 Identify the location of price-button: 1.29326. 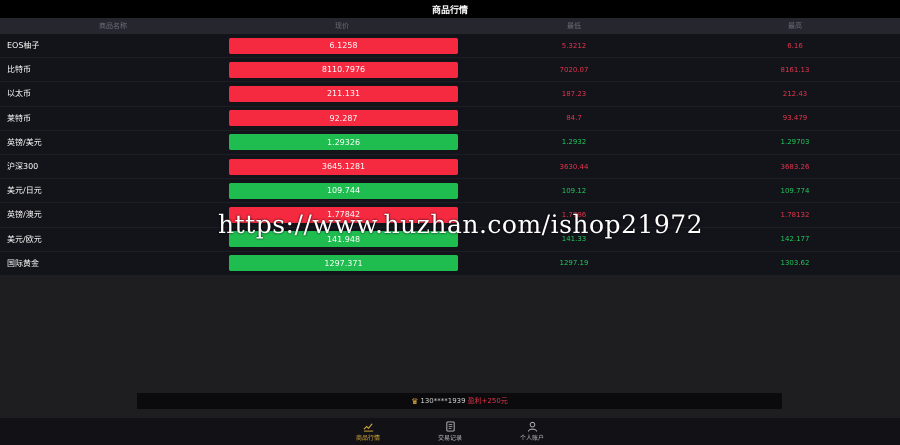
(343, 142).